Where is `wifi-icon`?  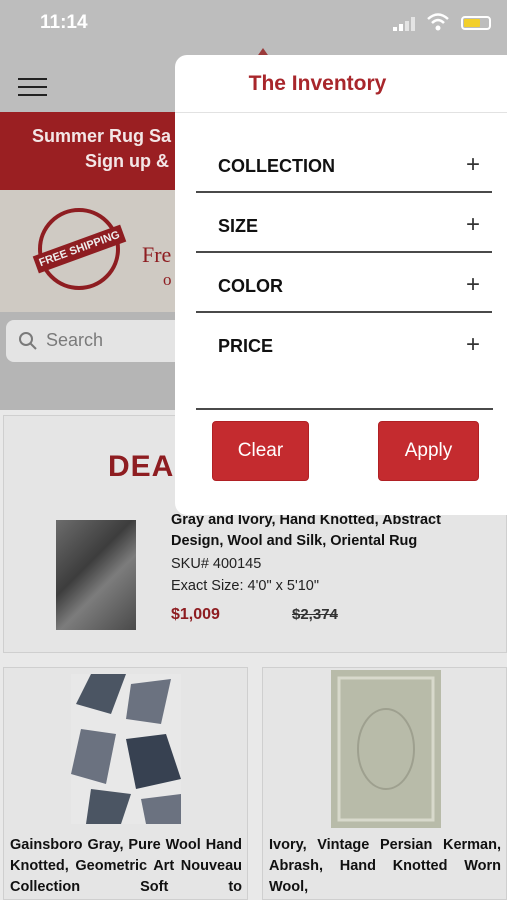 wifi-icon is located at coordinates (438, 22).